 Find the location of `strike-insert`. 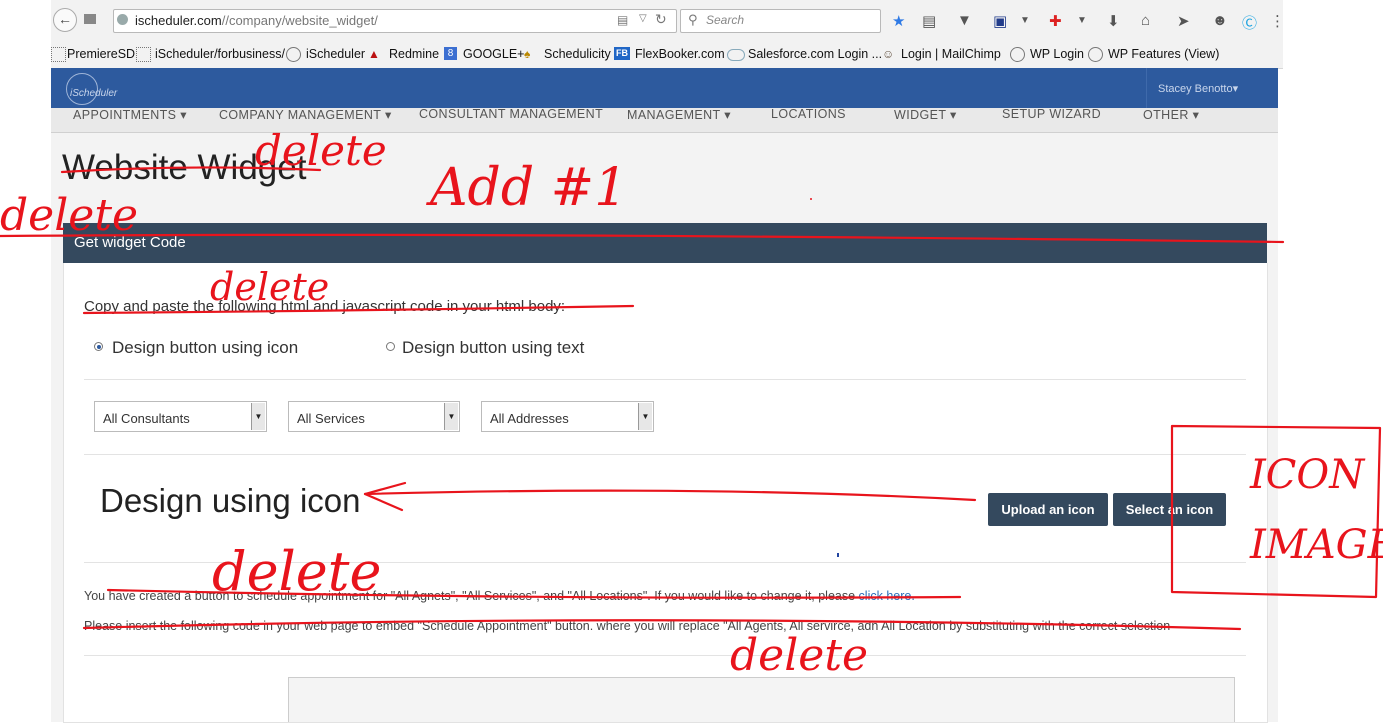

strike-insert is located at coordinates (662, 625).